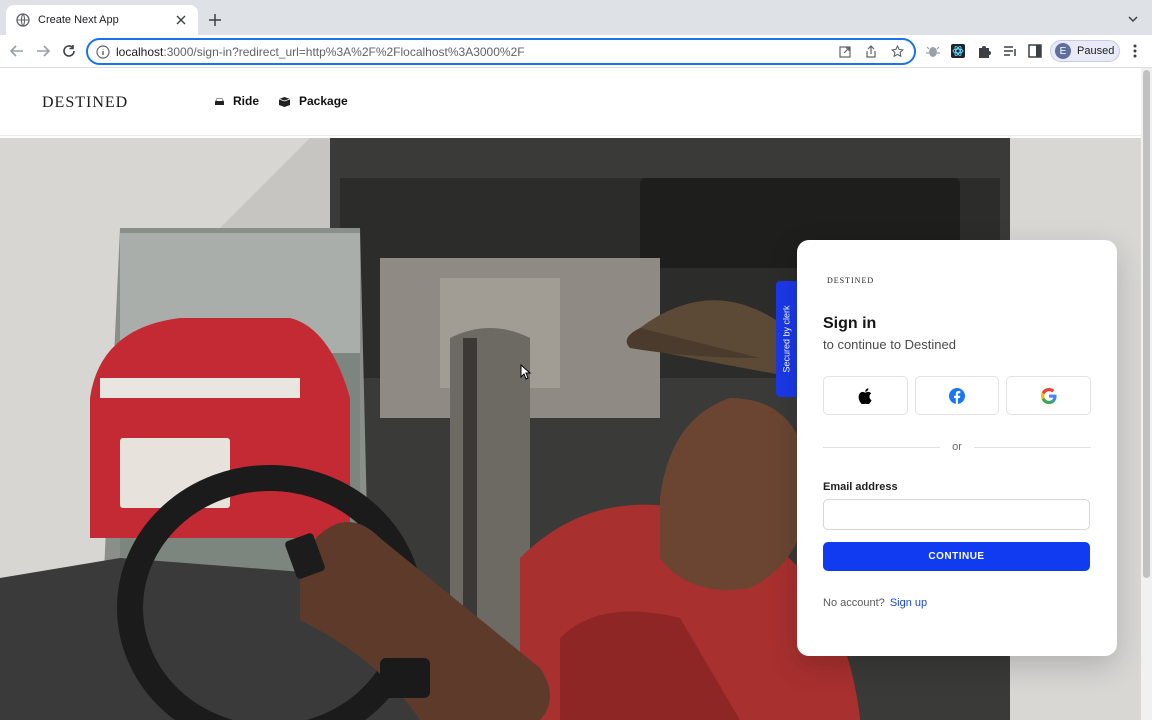 The height and width of the screenshot is (720, 1152). What do you see at coordinates (1010, 51) in the screenshot?
I see `reading-list-icon` at bounding box center [1010, 51].